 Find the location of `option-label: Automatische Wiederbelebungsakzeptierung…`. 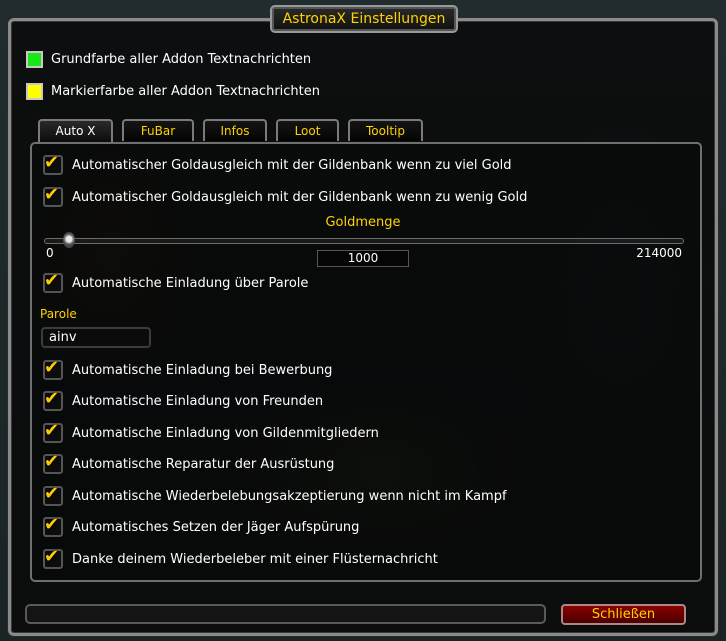

option-label: Automatische Wiederbelebungsakzeptierung… is located at coordinates (289, 496).